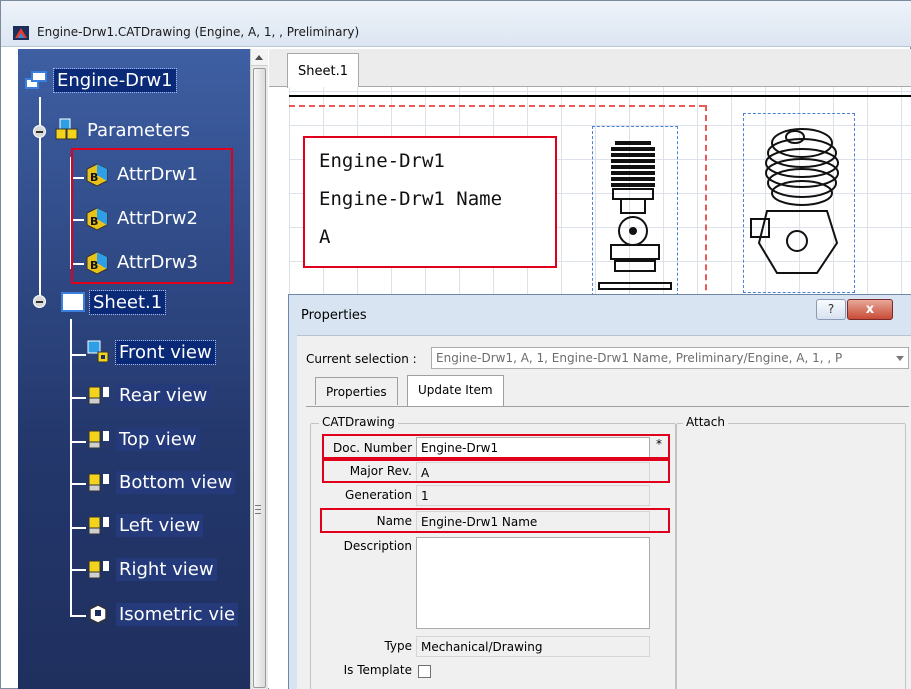 This screenshot has width=911, height=689. I want to click on attach-group: Attach, so click(791, 552).